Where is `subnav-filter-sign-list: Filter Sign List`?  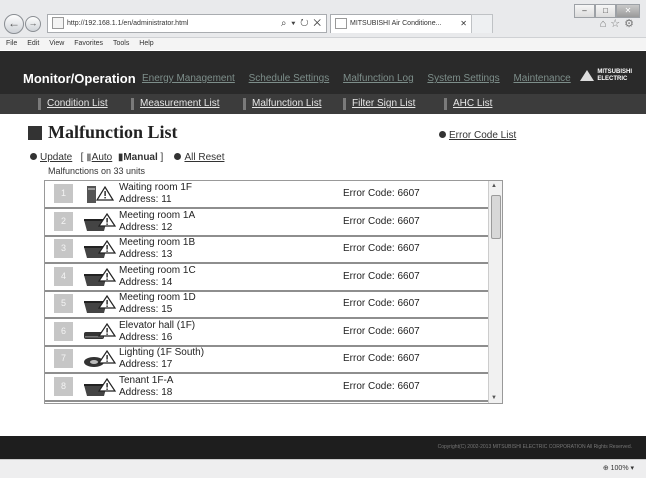 subnav-filter-sign-list: Filter Sign List is located at coordinates (378, 104).